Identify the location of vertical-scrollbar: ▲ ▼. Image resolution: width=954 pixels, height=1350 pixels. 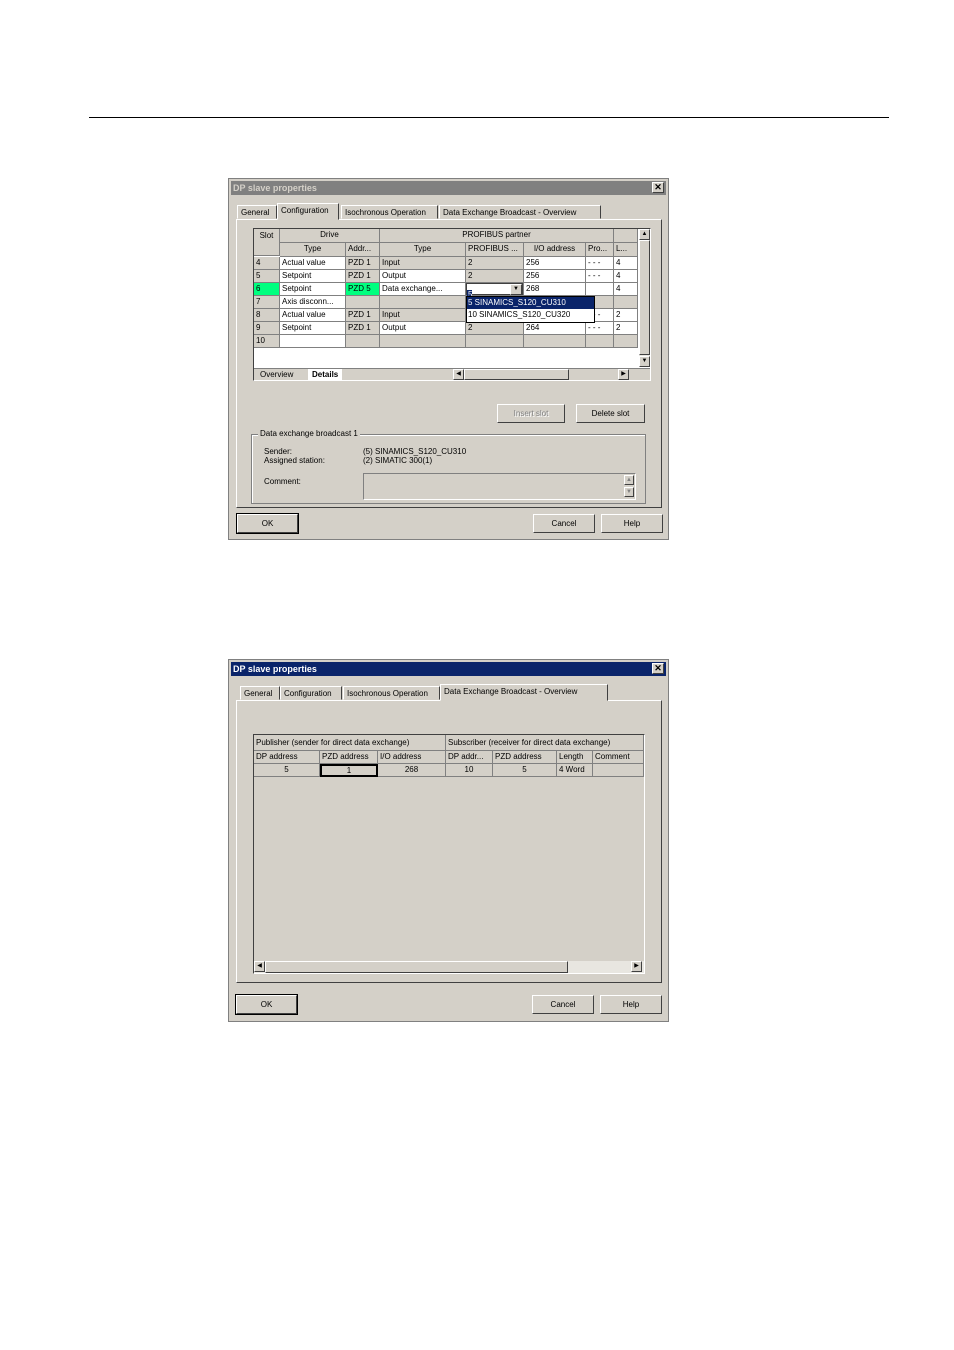
(644, 298).